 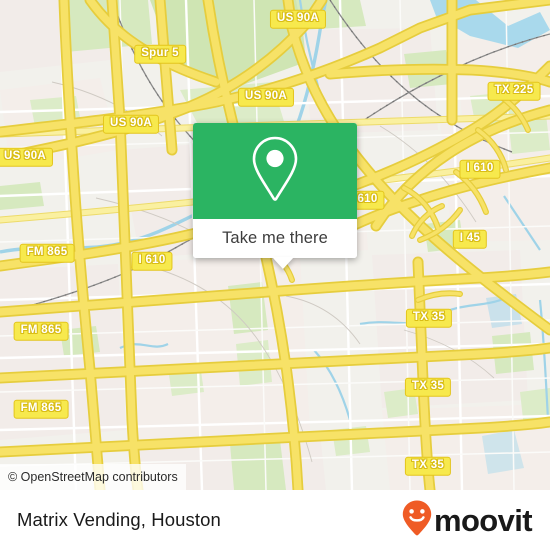 I want to click on popup-header, so click(x=275, y=171).